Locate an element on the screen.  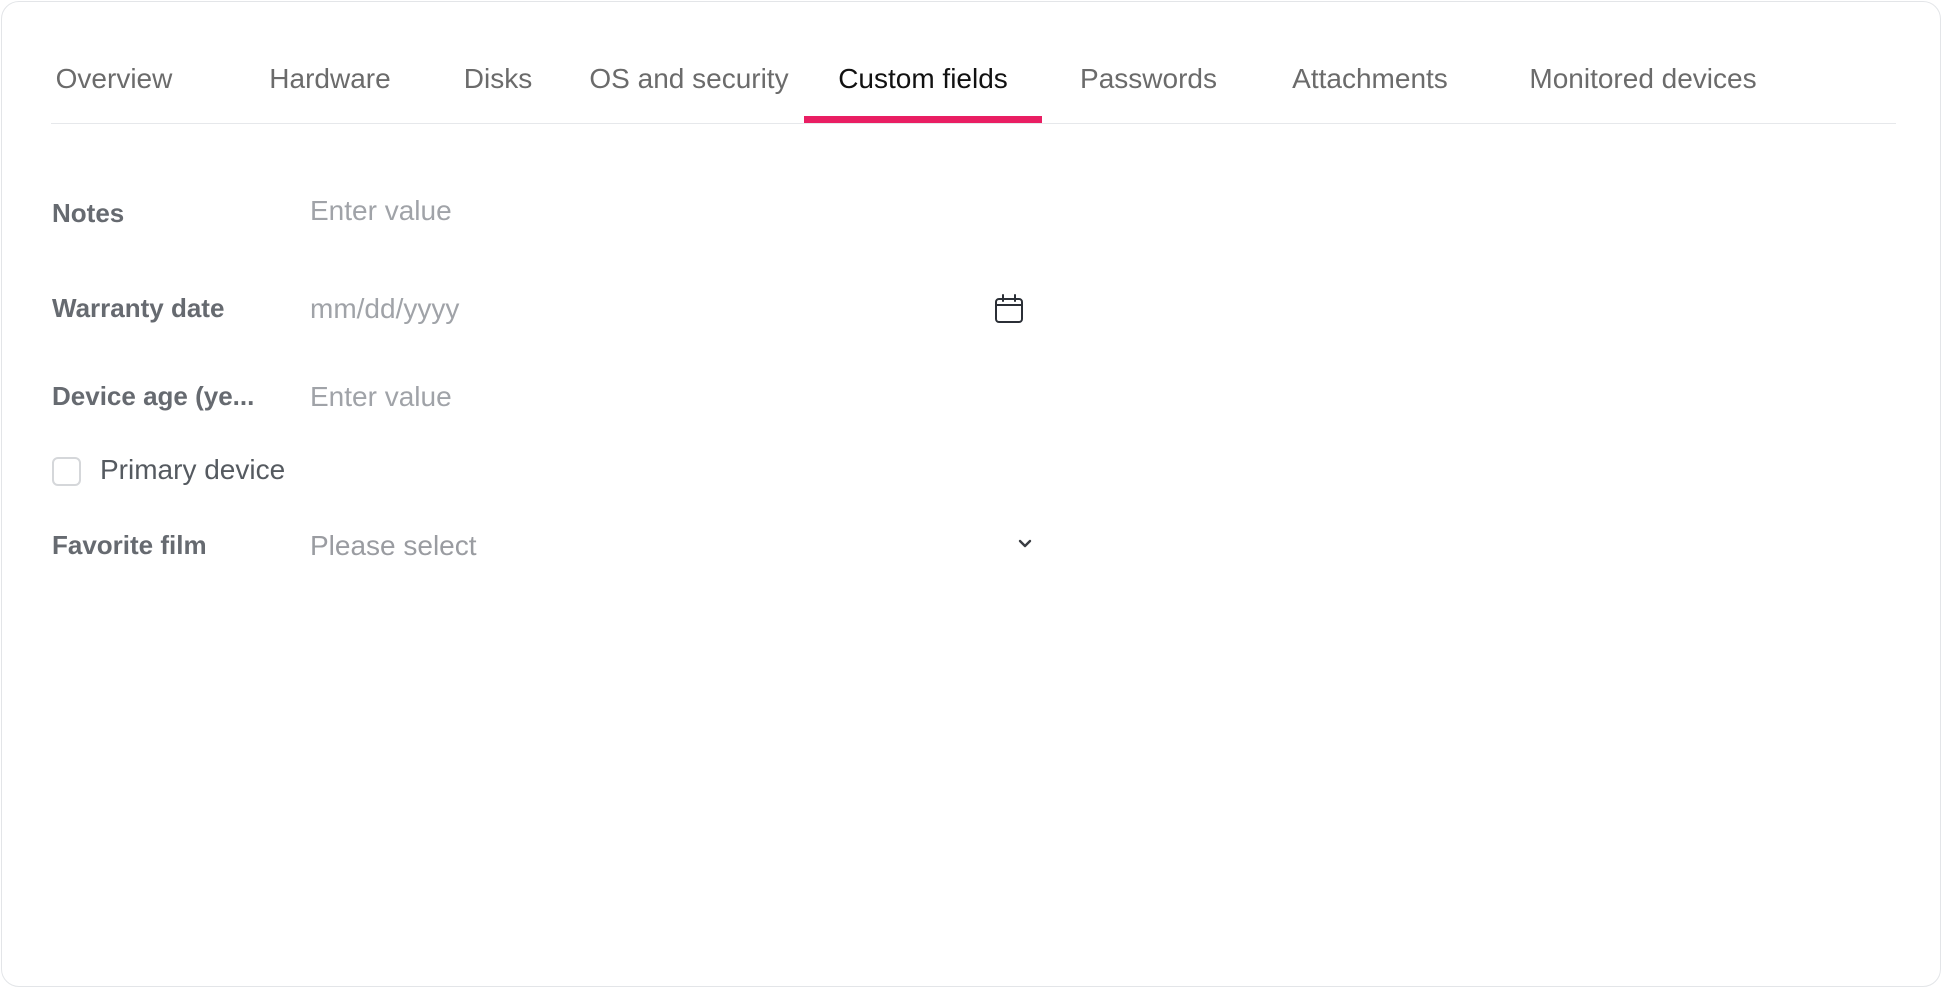
chevron-down-icon is located at coordinates (1025, 543).